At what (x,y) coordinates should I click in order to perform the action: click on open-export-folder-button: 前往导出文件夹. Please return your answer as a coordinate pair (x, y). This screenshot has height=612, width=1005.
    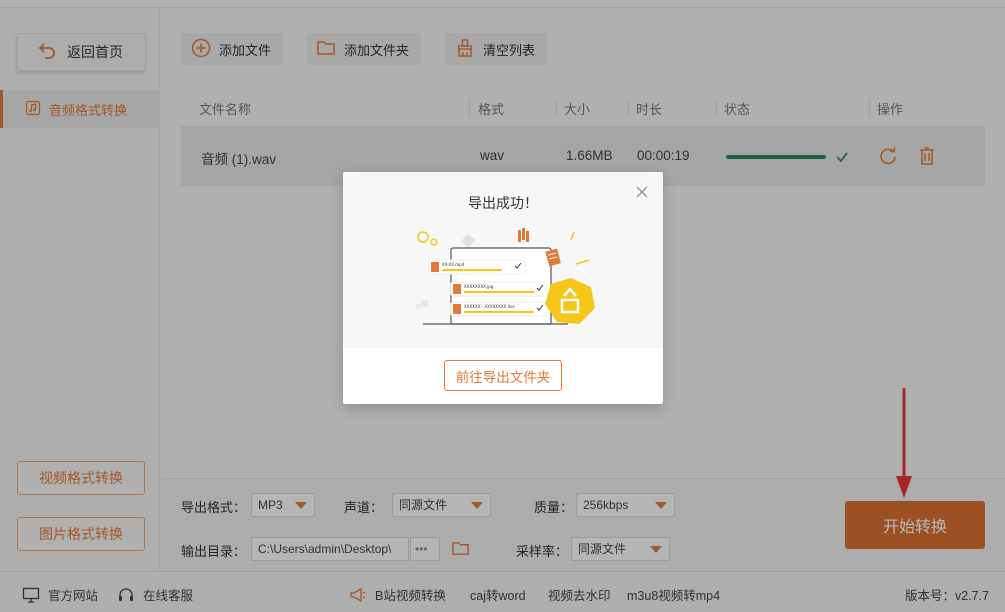
    Looking at the image, I should click on (503, 375).